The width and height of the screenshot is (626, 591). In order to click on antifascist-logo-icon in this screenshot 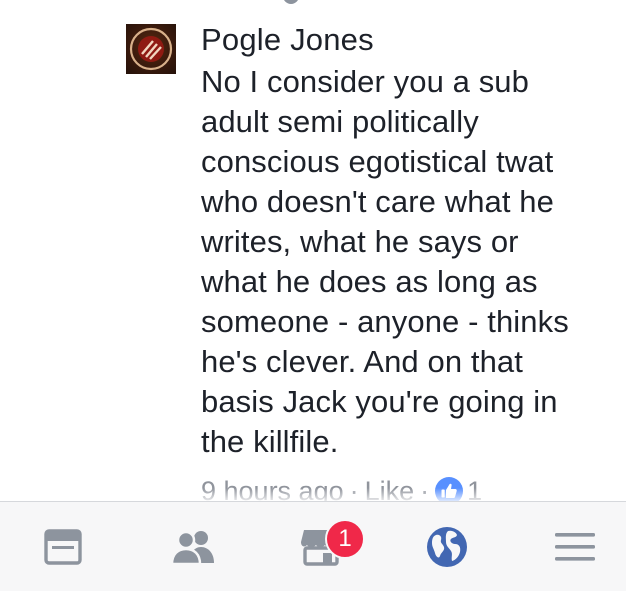, I will do `click(151, 49)`.